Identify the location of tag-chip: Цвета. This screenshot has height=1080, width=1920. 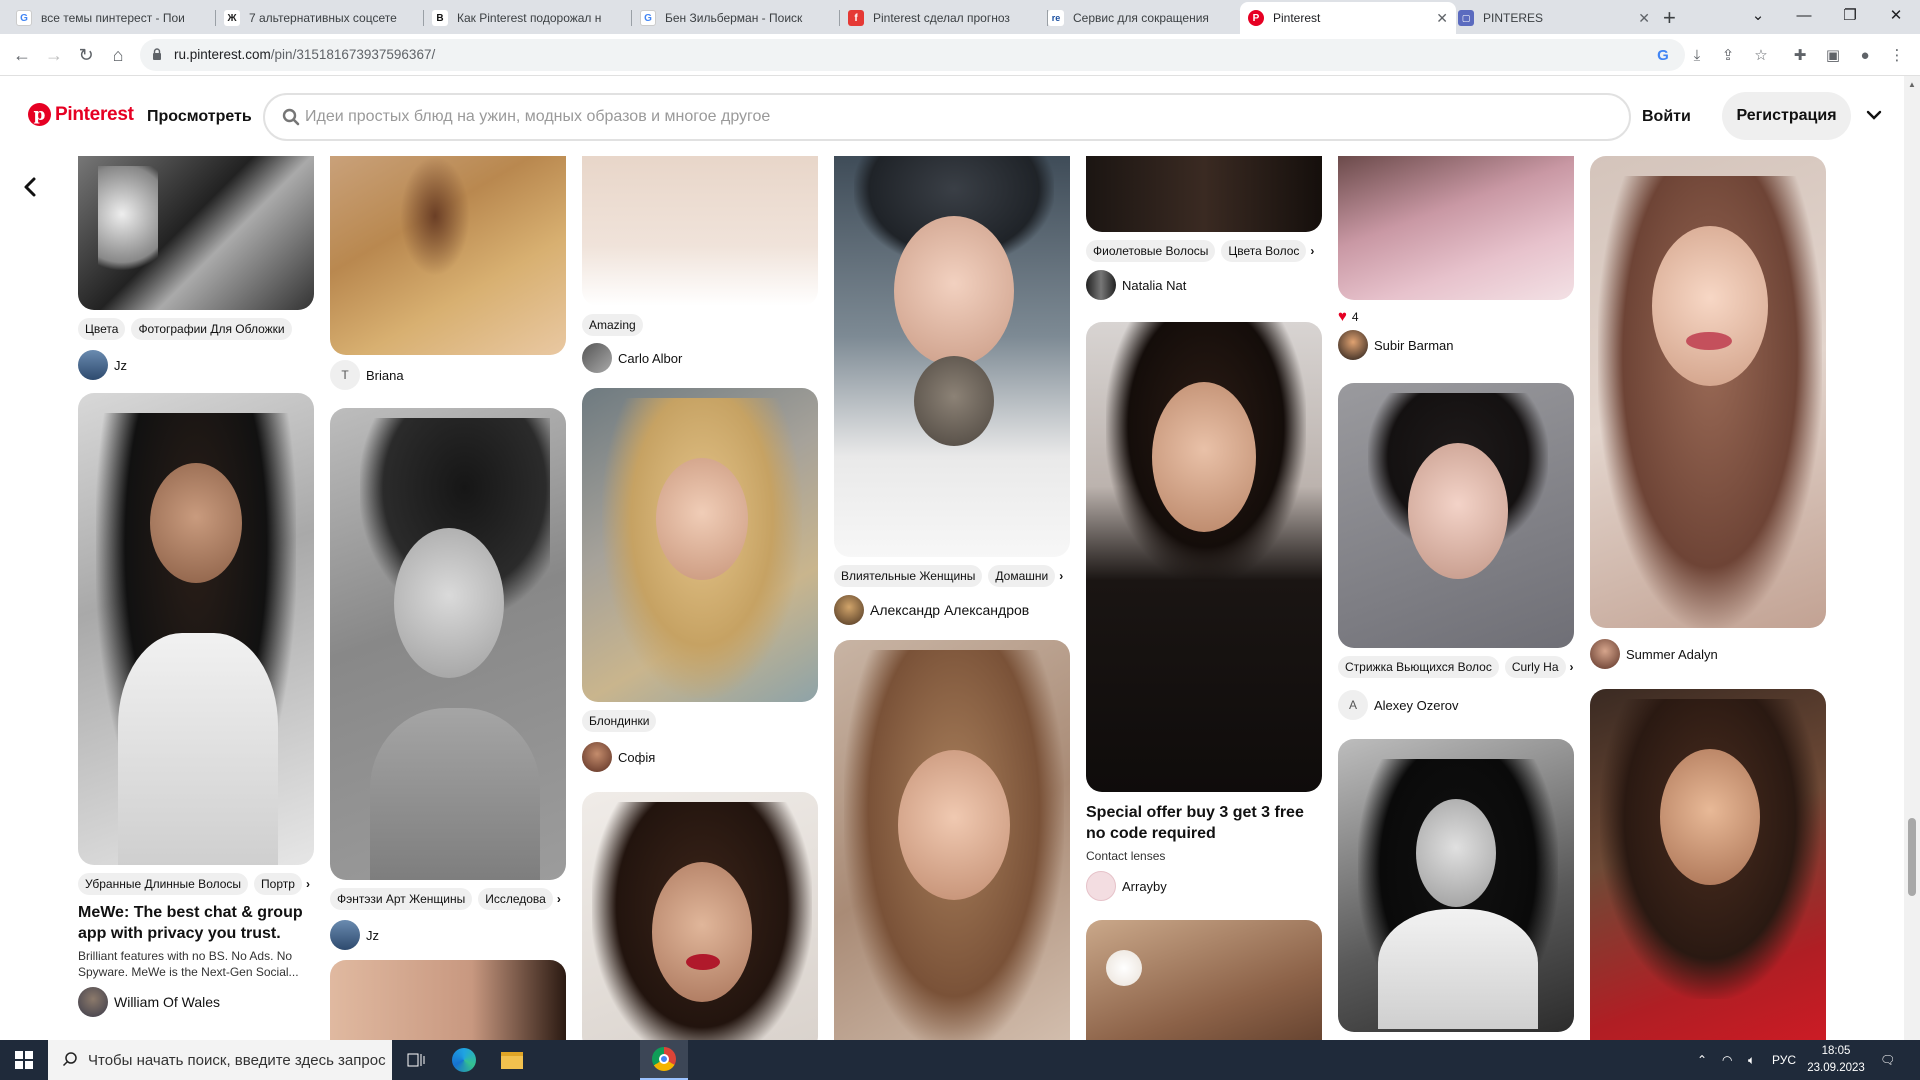
(102, 329).